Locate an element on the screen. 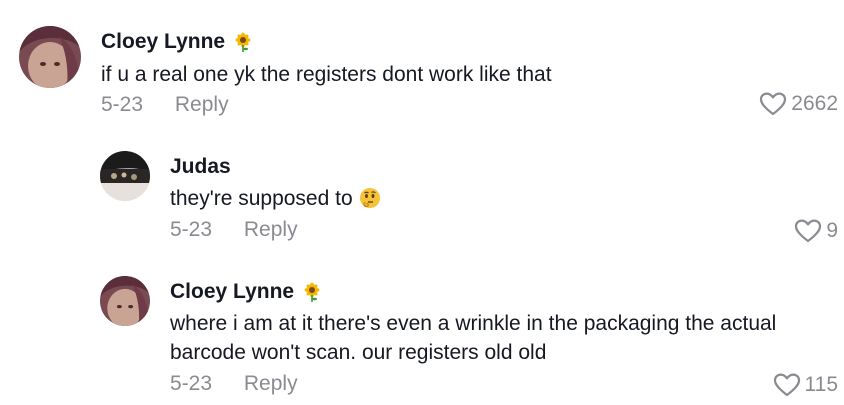 The height and width of the screenshot is (405, 844). like-button: 115 is located at coordinates (805, 385).